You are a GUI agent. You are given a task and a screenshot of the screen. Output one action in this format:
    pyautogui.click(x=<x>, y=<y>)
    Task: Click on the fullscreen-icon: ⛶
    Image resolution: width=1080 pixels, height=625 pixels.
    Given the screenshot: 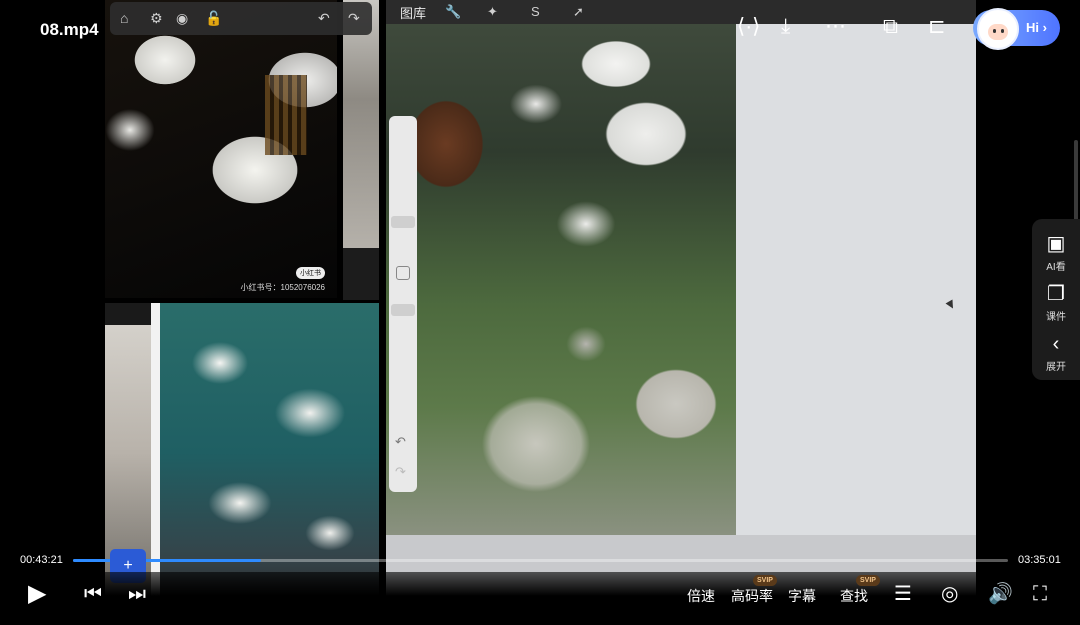 What is the action you would take?
    pyautogui.click(x=1040, y=594)
    